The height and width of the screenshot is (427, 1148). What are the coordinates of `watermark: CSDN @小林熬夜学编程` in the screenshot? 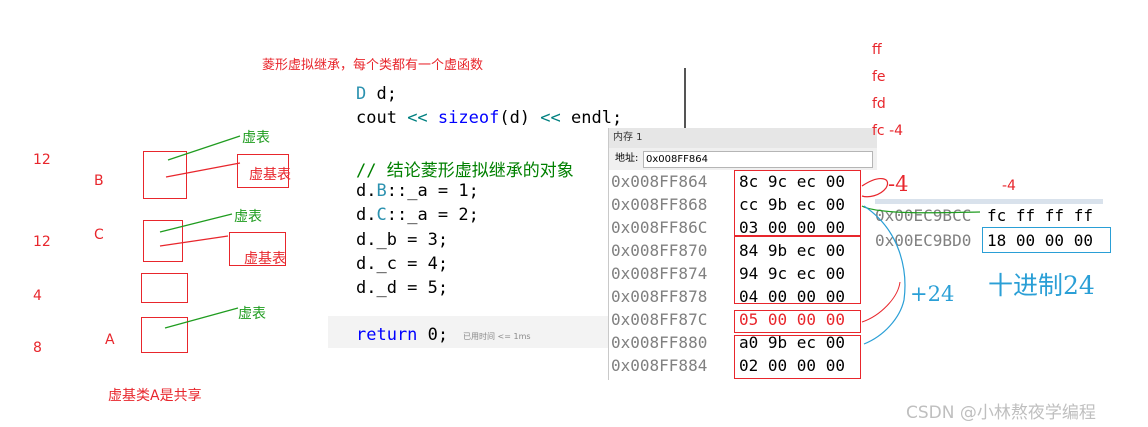 It's located at (1001, 413).